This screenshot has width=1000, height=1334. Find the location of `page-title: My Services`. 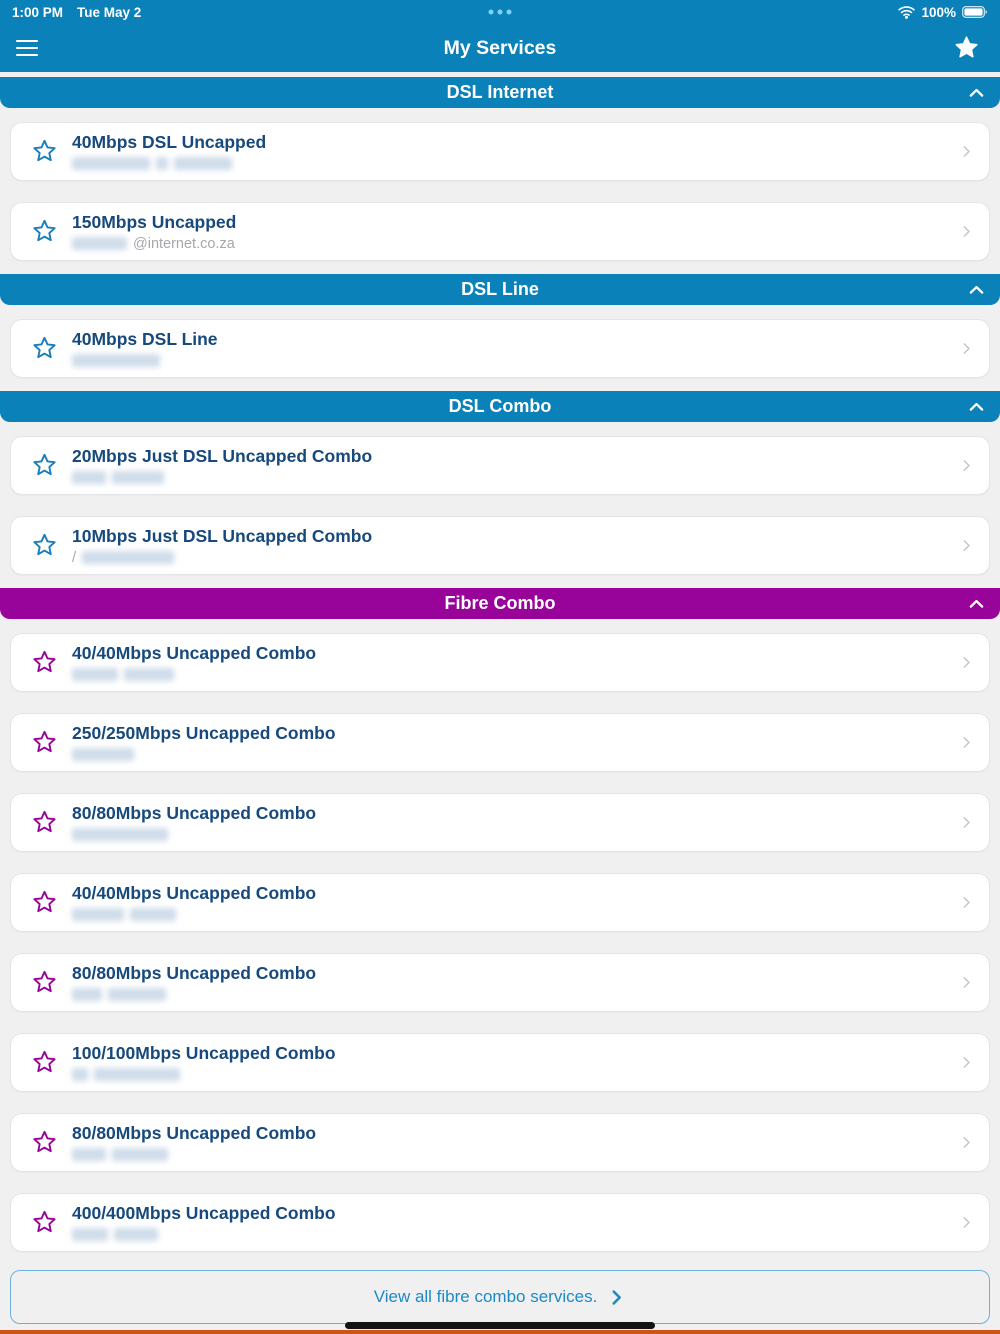

page-title: My Services is located at coordinates (500, 47).